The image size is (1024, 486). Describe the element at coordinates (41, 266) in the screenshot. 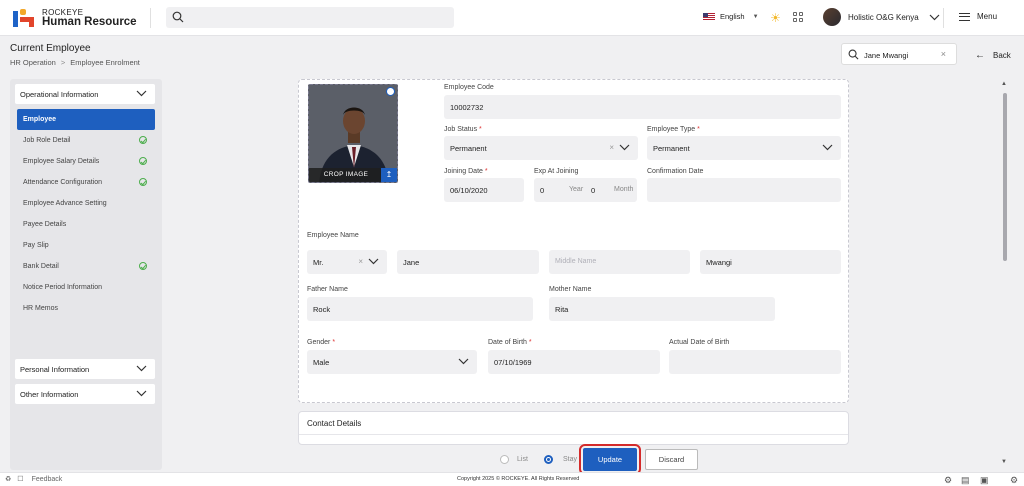

I see `nav-item-label: Bank Detail` at that location.